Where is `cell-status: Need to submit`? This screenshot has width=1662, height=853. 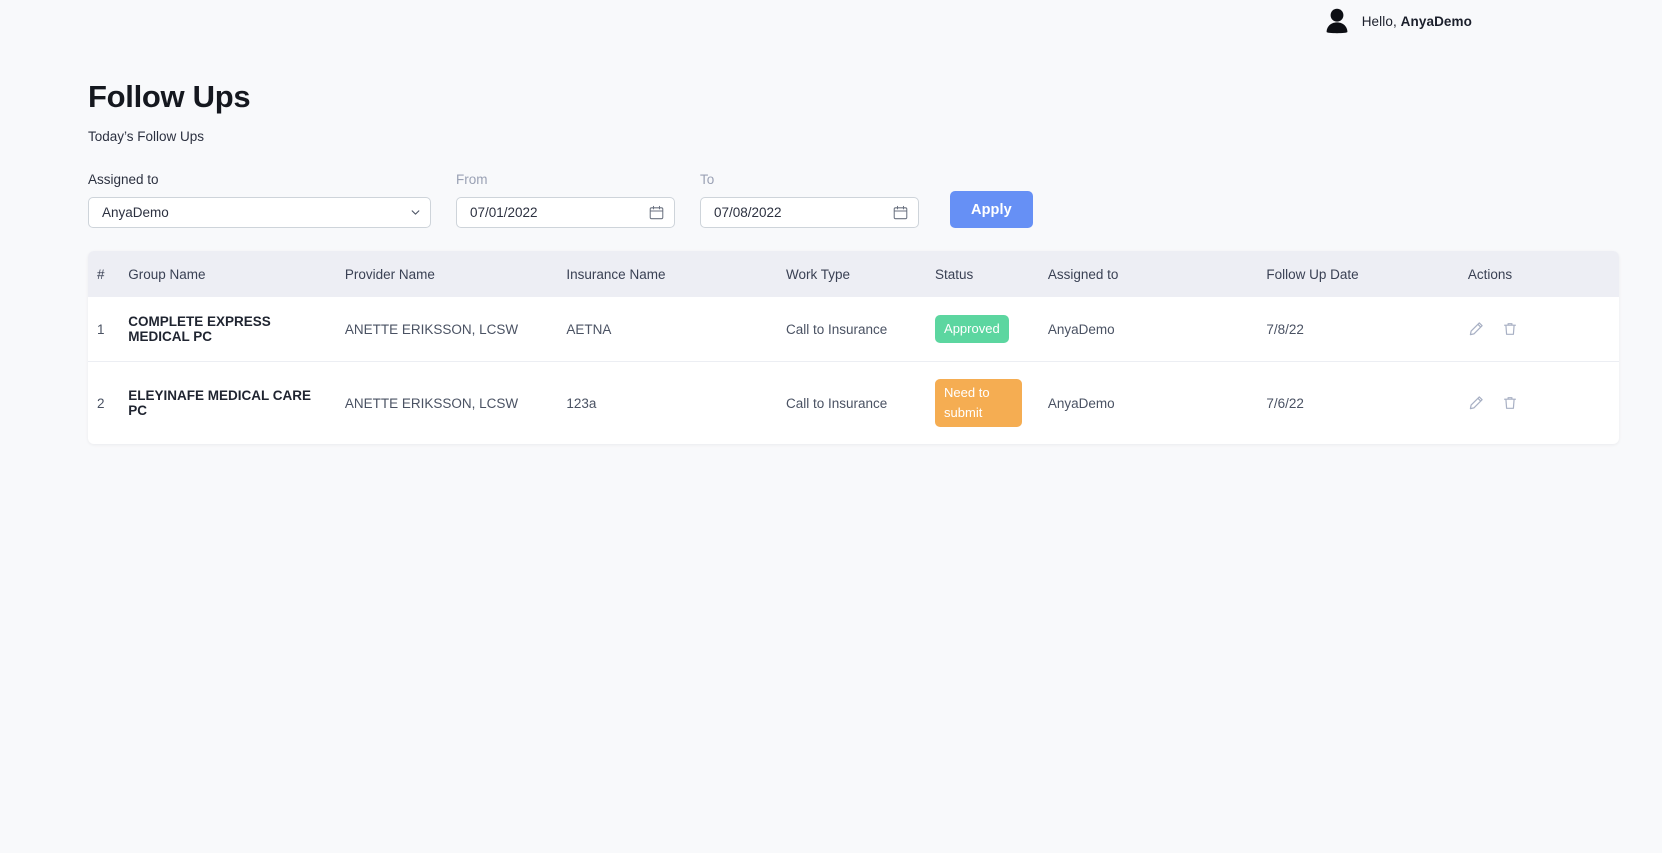 cell-status: Need to submit is located at coordinates (991, 403).